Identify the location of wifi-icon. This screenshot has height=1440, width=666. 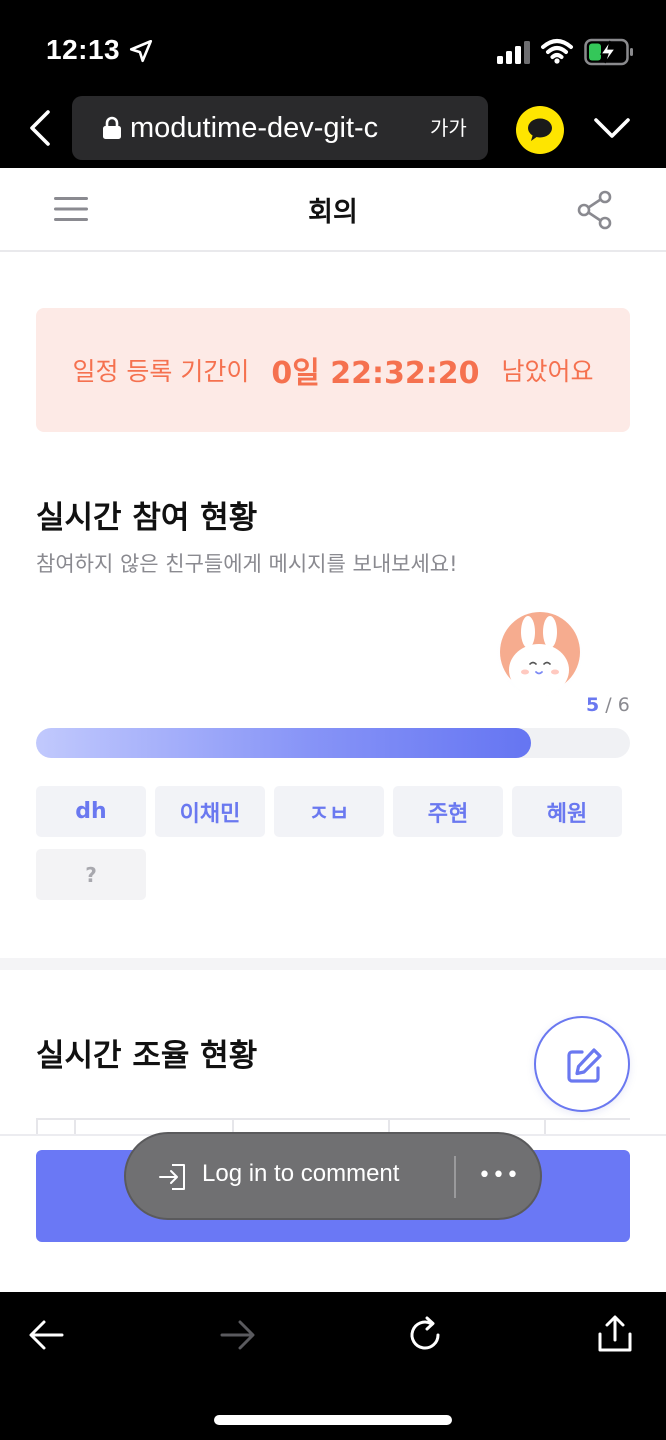
(557, 51).